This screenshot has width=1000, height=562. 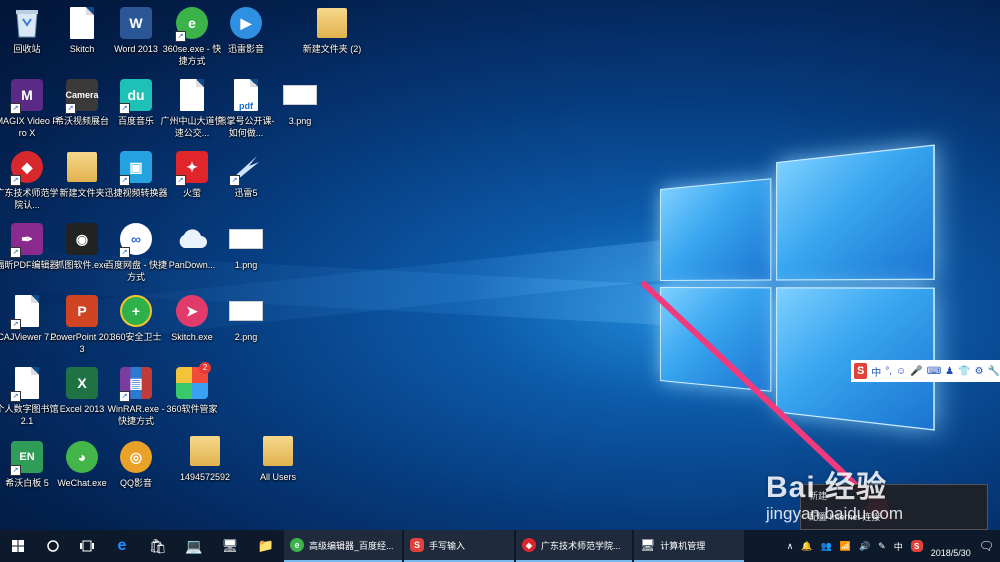 I want to click on ime-punctuation-toggle: °,, so click(x=888, y=371).